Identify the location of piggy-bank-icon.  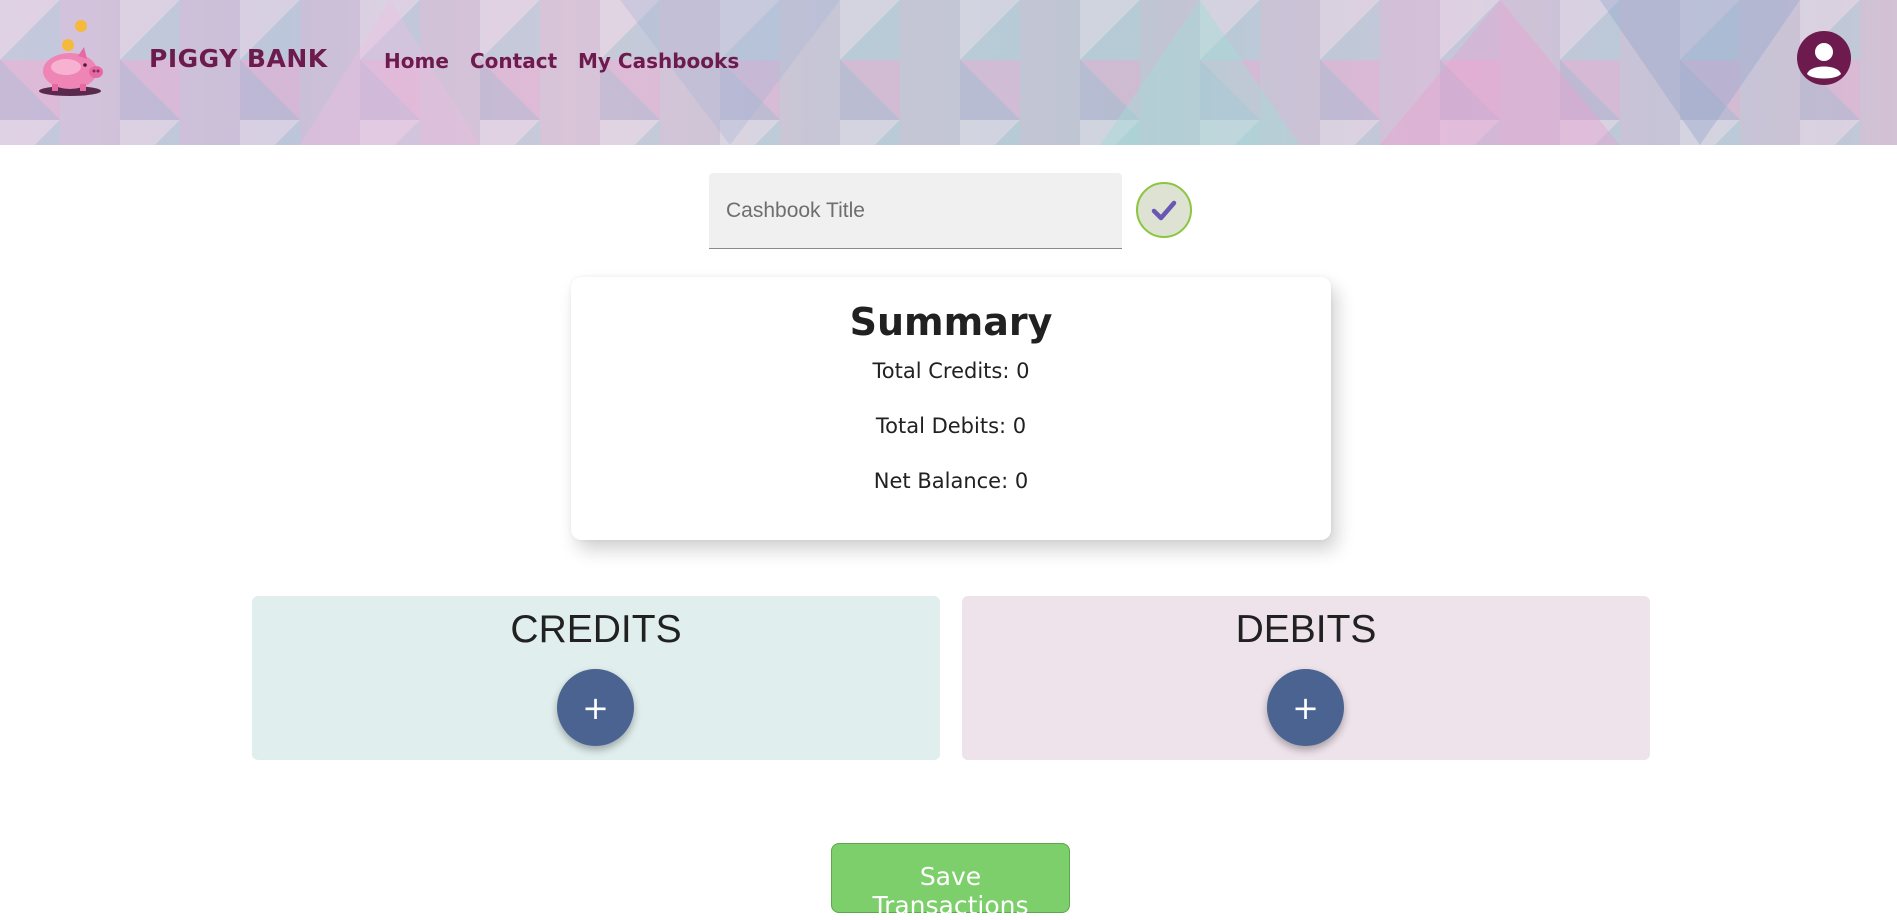
(70, 57).